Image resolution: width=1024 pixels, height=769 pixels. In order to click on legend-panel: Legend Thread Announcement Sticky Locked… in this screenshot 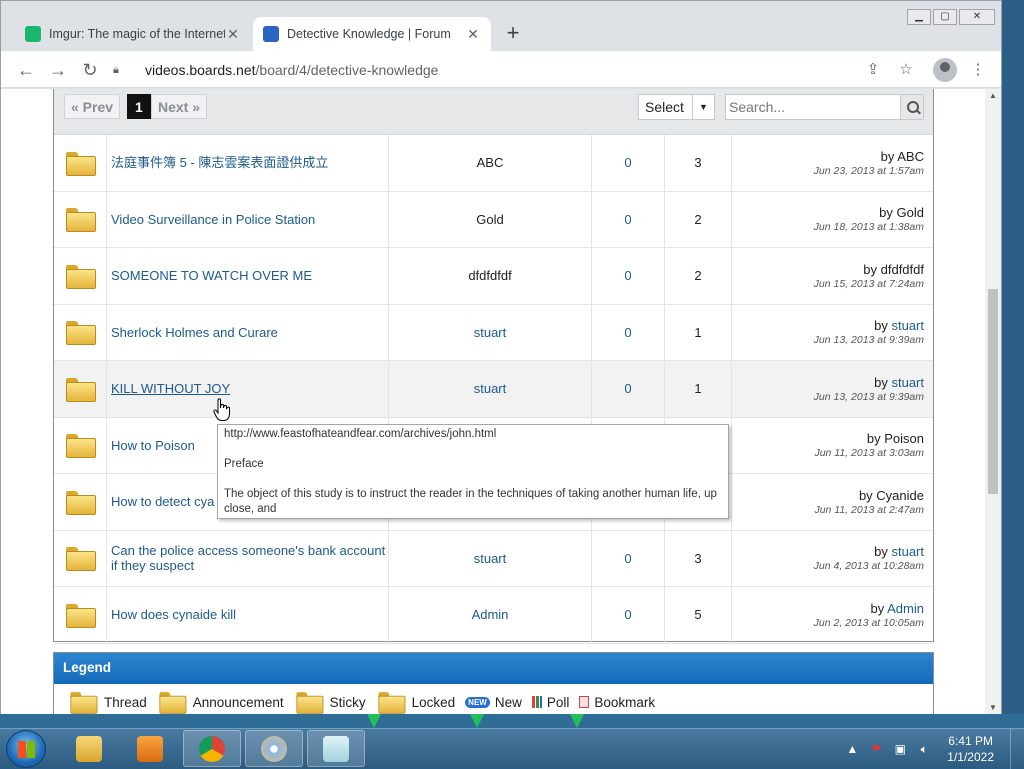, I will do `click(493, 683)`.